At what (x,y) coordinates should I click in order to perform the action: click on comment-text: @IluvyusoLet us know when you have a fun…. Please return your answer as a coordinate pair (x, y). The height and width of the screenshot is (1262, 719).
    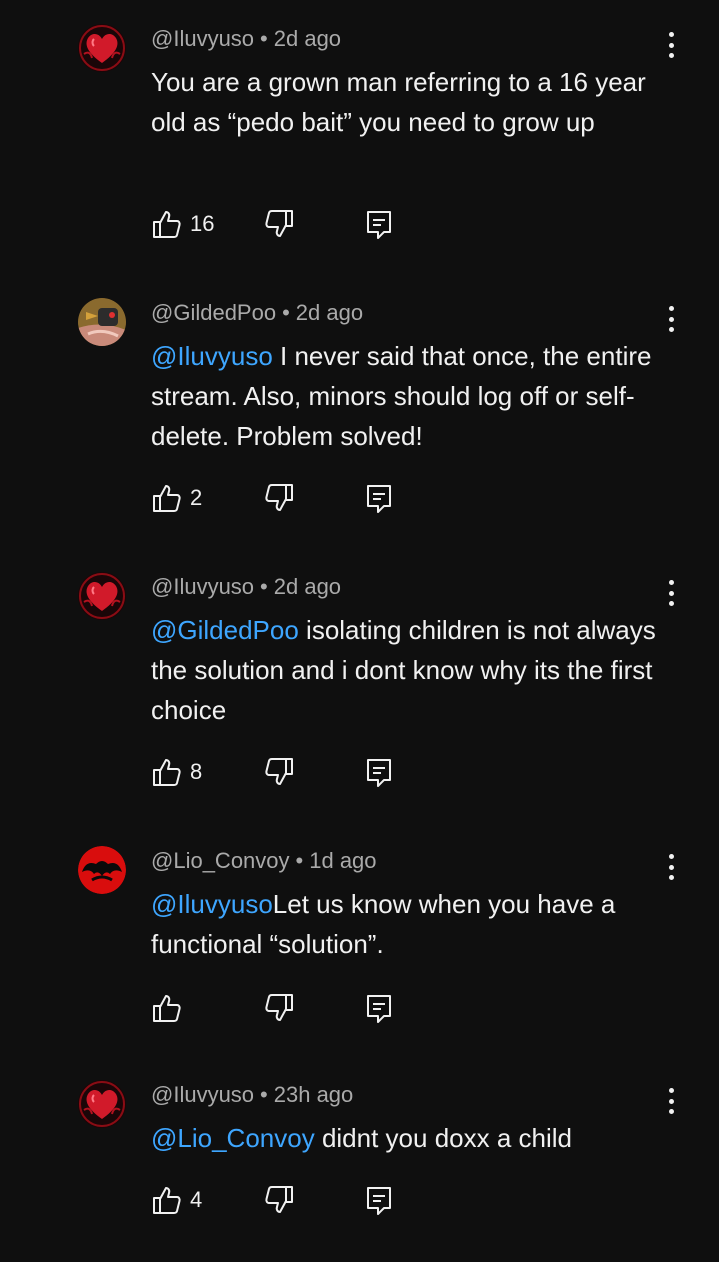
    Looking at the image, I should click on (411, 924).